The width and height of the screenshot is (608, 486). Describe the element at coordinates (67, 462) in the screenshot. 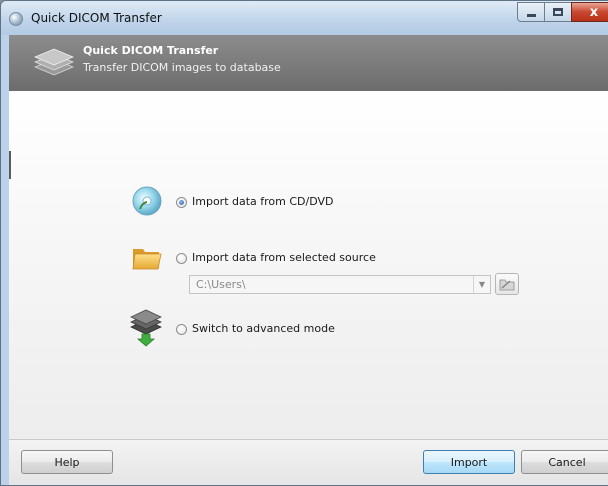

I see `help-button: Help` at that location.